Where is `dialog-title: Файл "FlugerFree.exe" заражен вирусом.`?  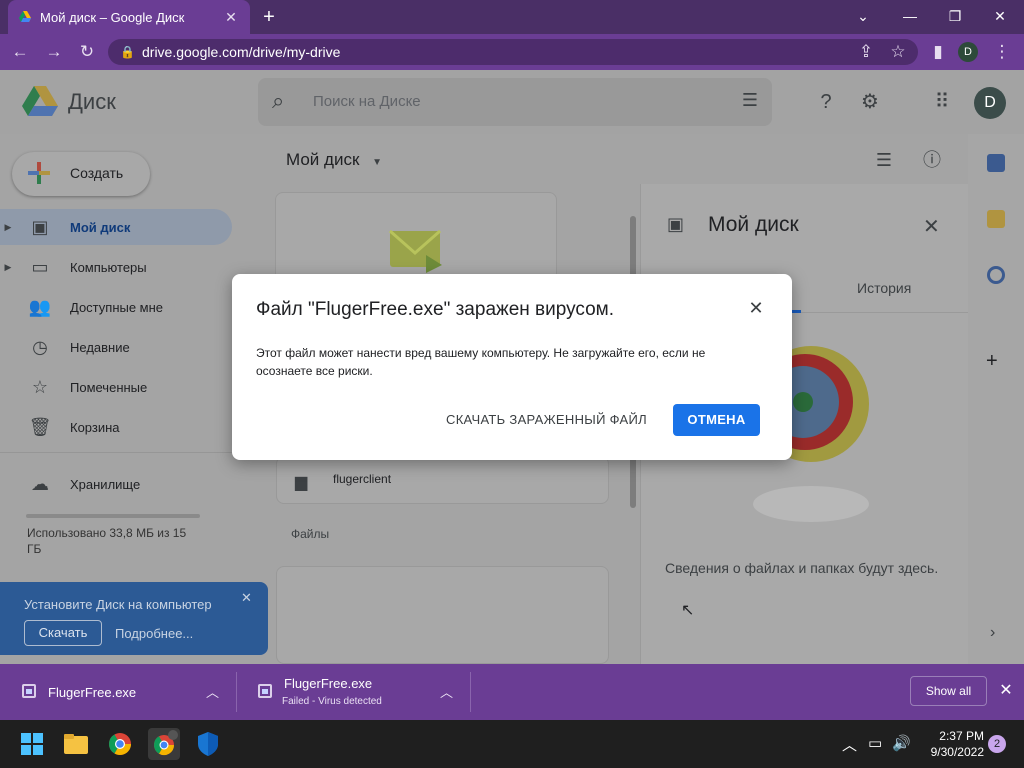 dialog-title: Файл "FlugerFree.exe" заражен вирусом. is located at coordinates (435, 309).